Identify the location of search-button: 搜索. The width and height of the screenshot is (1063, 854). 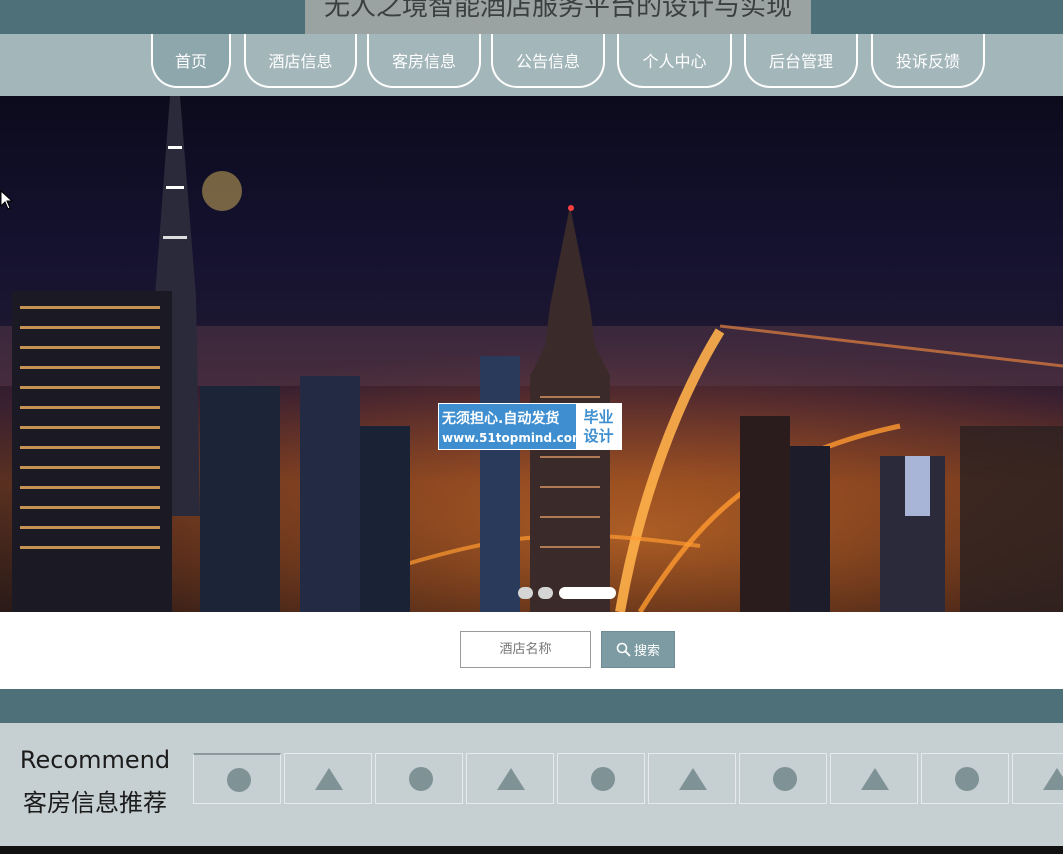
(638, 649).